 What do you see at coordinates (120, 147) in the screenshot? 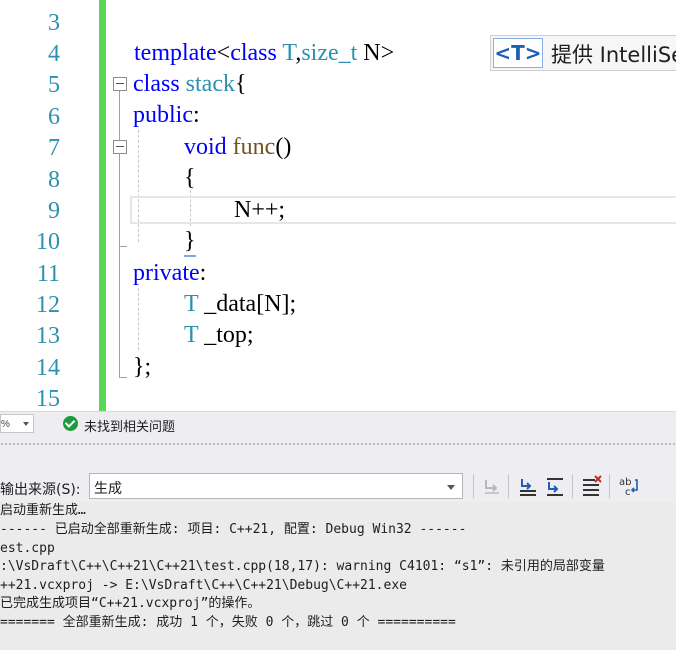
I see `collapse-function-toggle-icon` at bounding box center [120, 147].